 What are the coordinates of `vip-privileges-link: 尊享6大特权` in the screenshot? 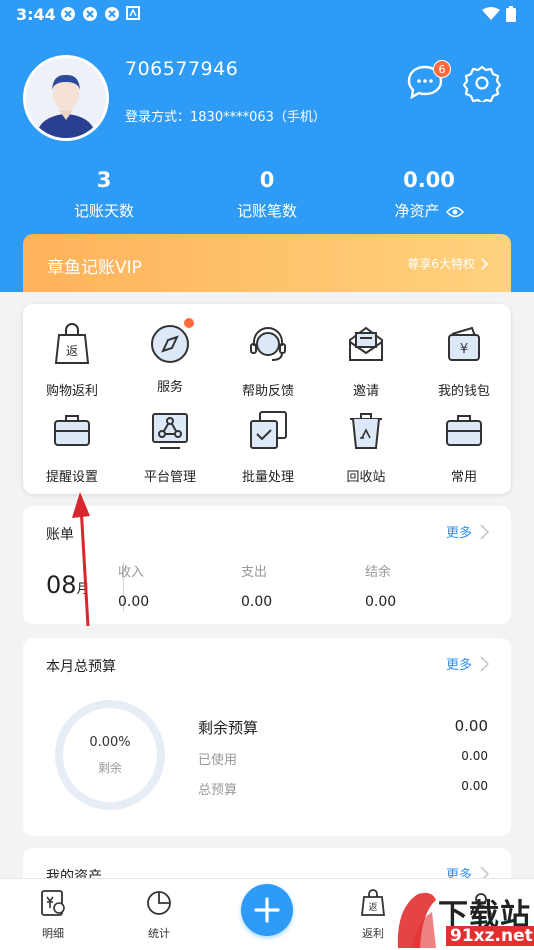 It's located at (448, 263).